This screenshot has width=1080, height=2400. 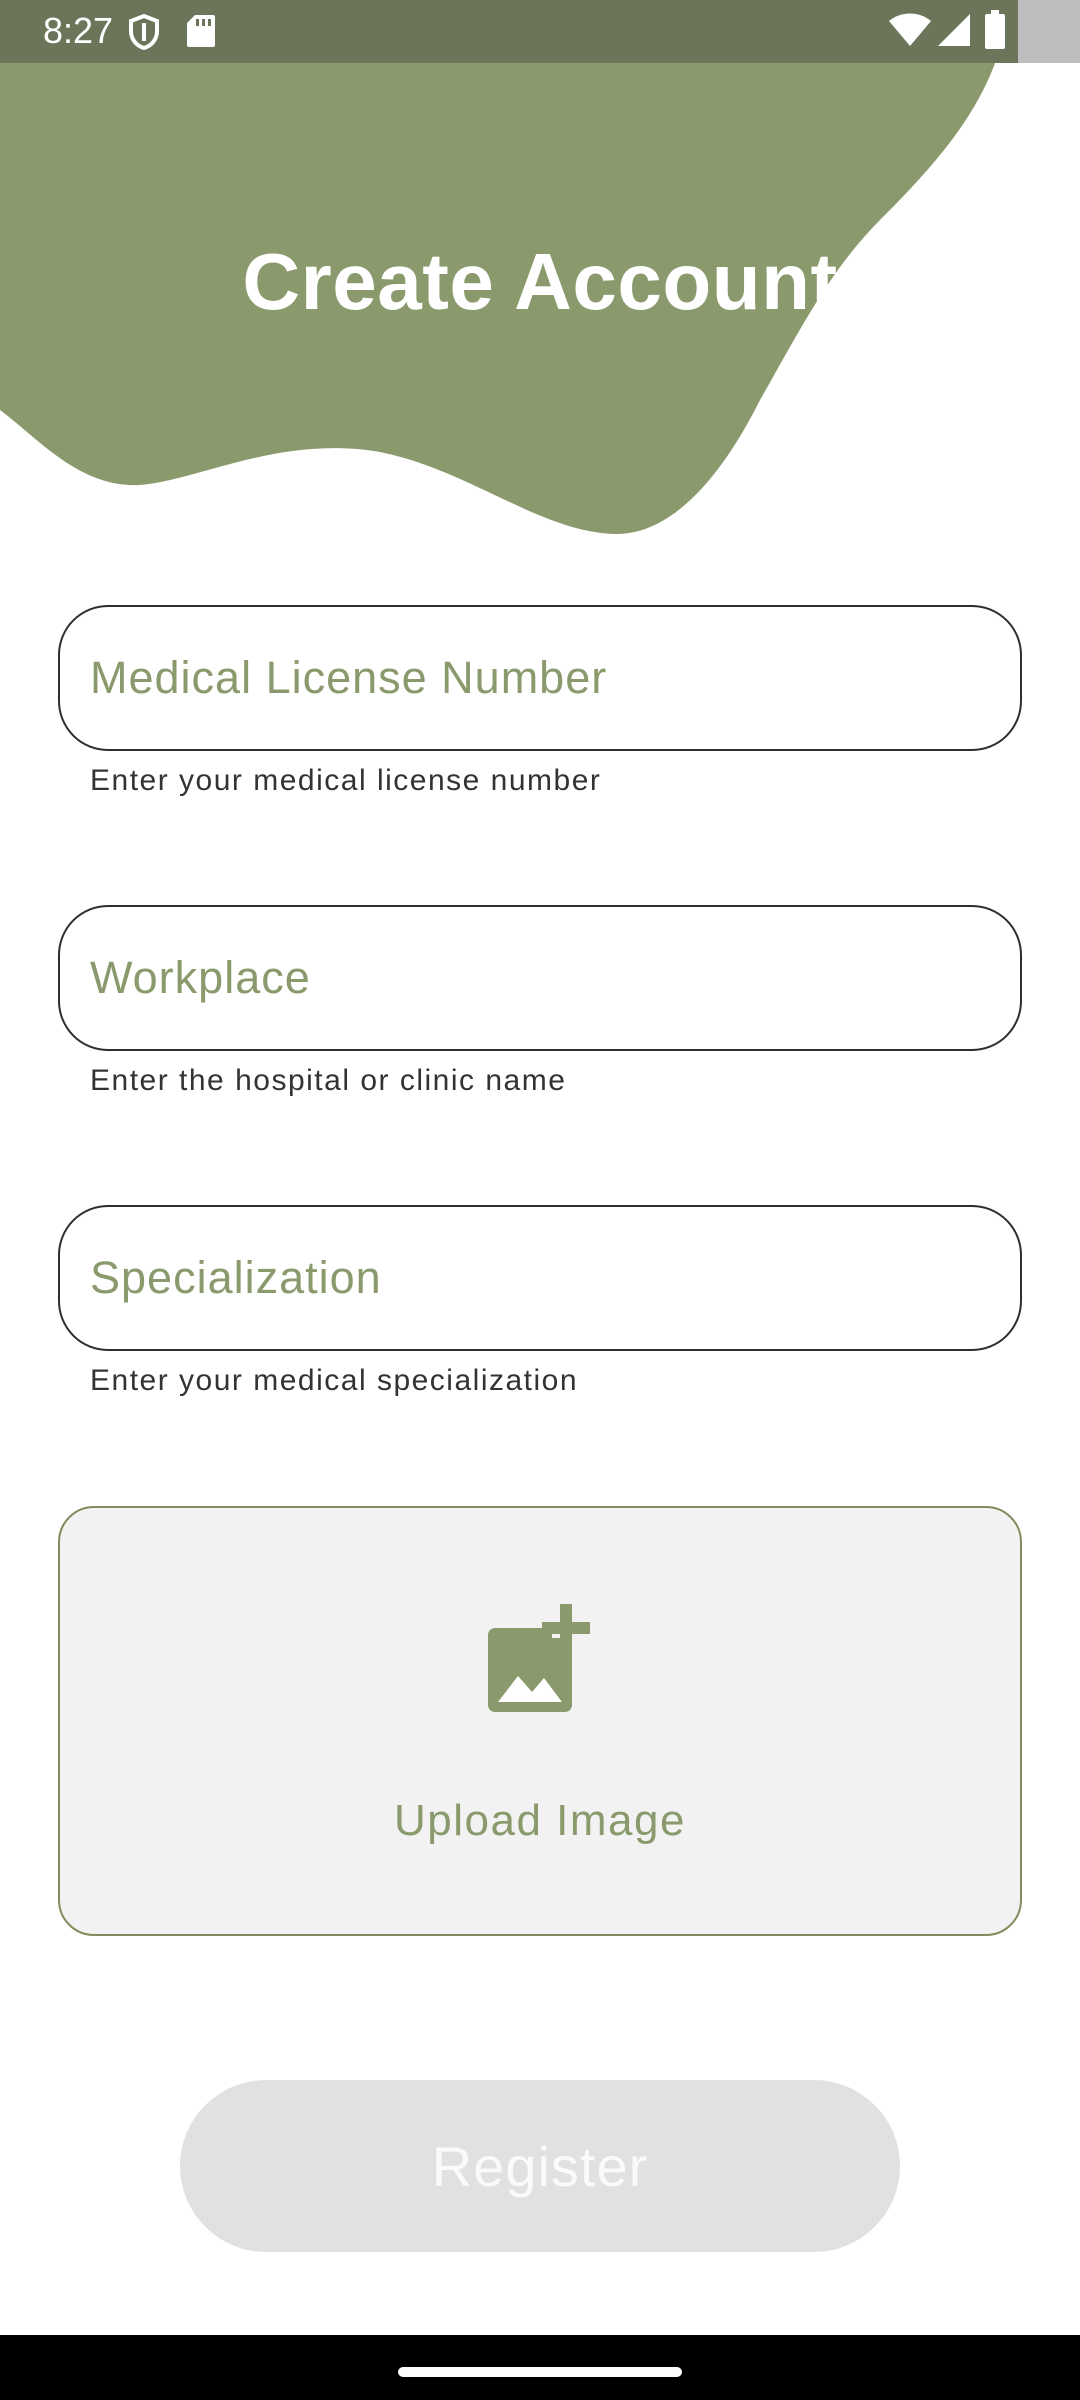 I want to click on medical-license-field: Medical License Number, so click(x=540, y=678).